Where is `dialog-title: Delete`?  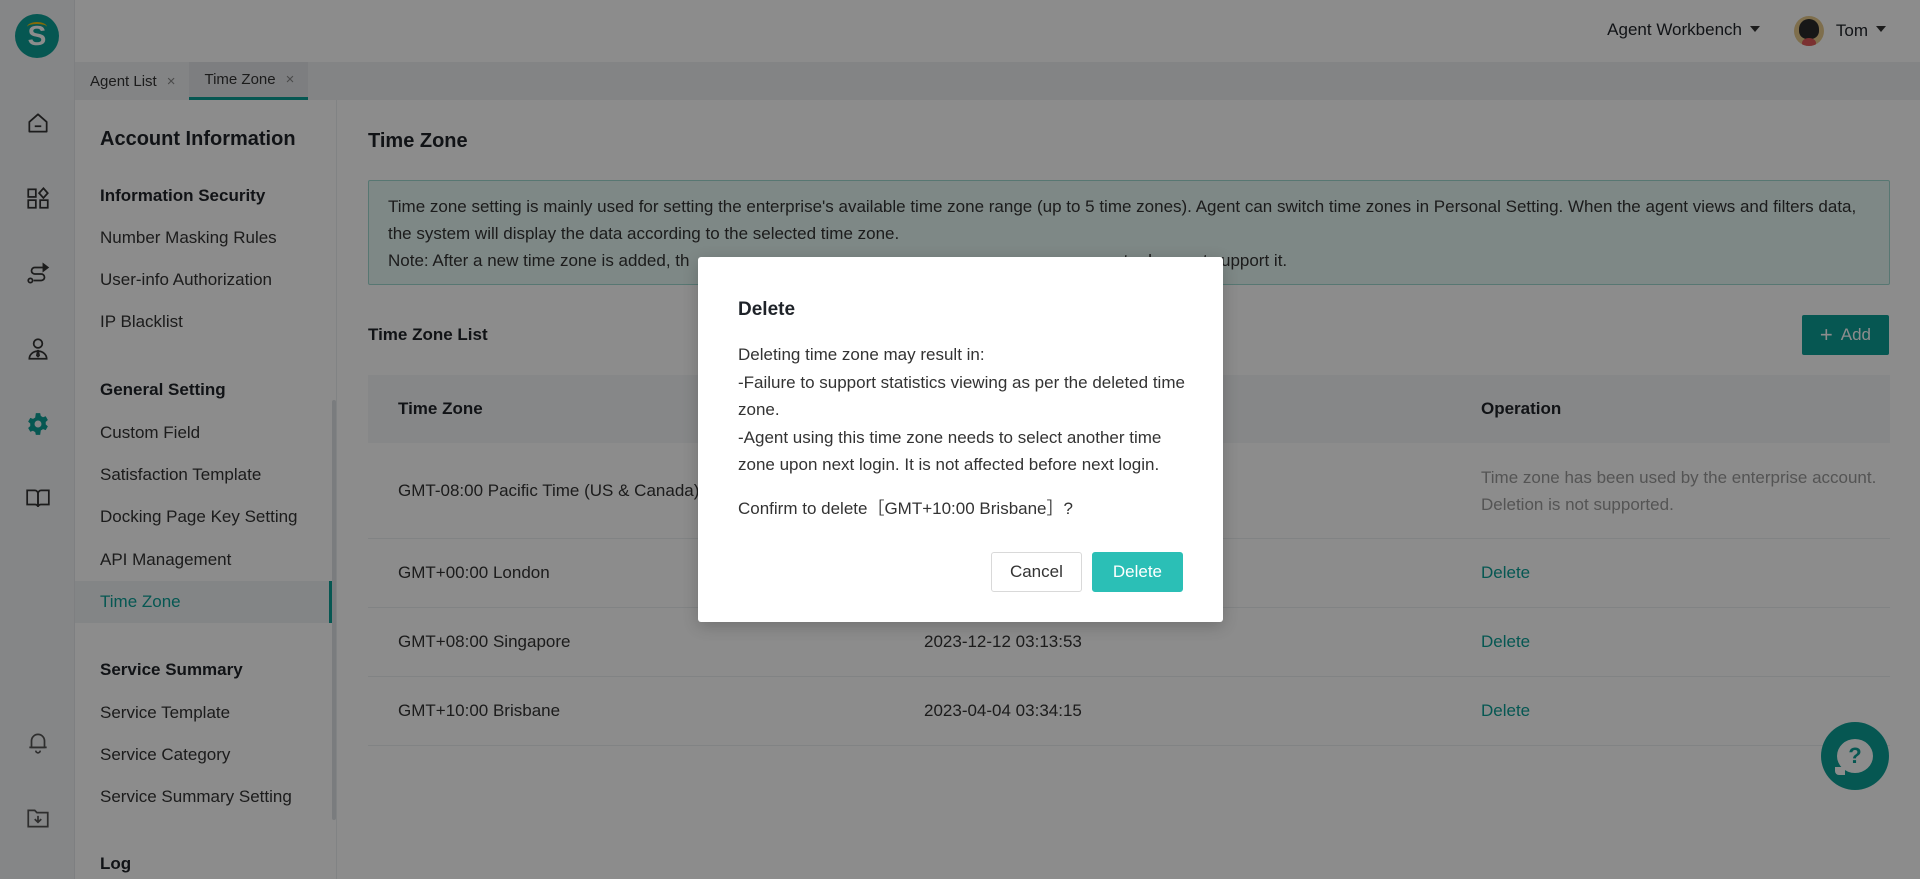
dialog-title: Delete is located at coordinates (767, 309).